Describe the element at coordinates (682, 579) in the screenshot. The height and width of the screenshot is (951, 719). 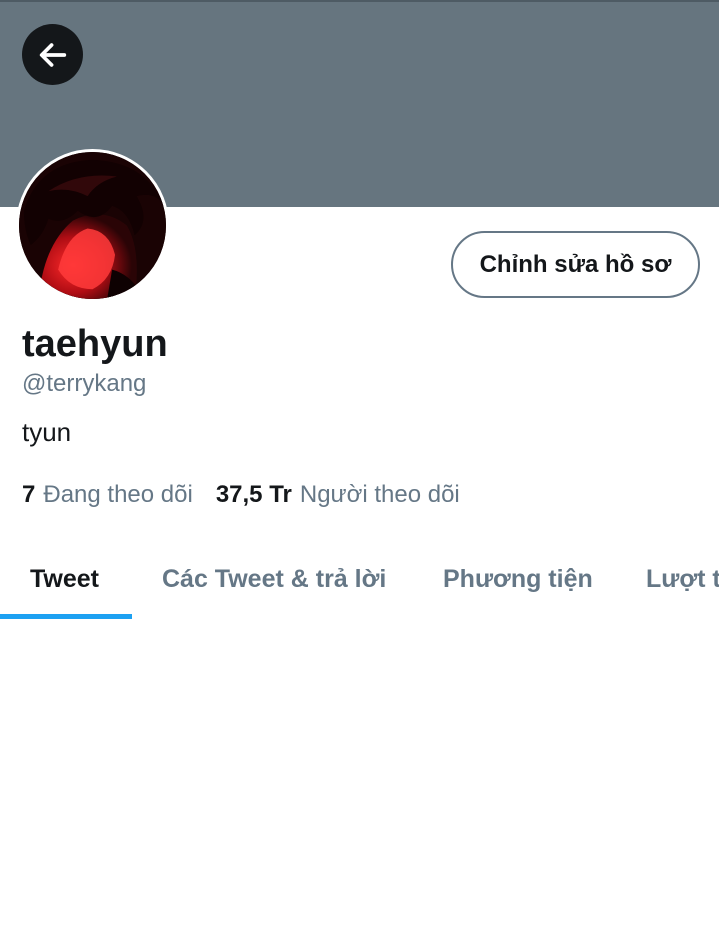
I see `tab-likes: Lượt thích` at that location.